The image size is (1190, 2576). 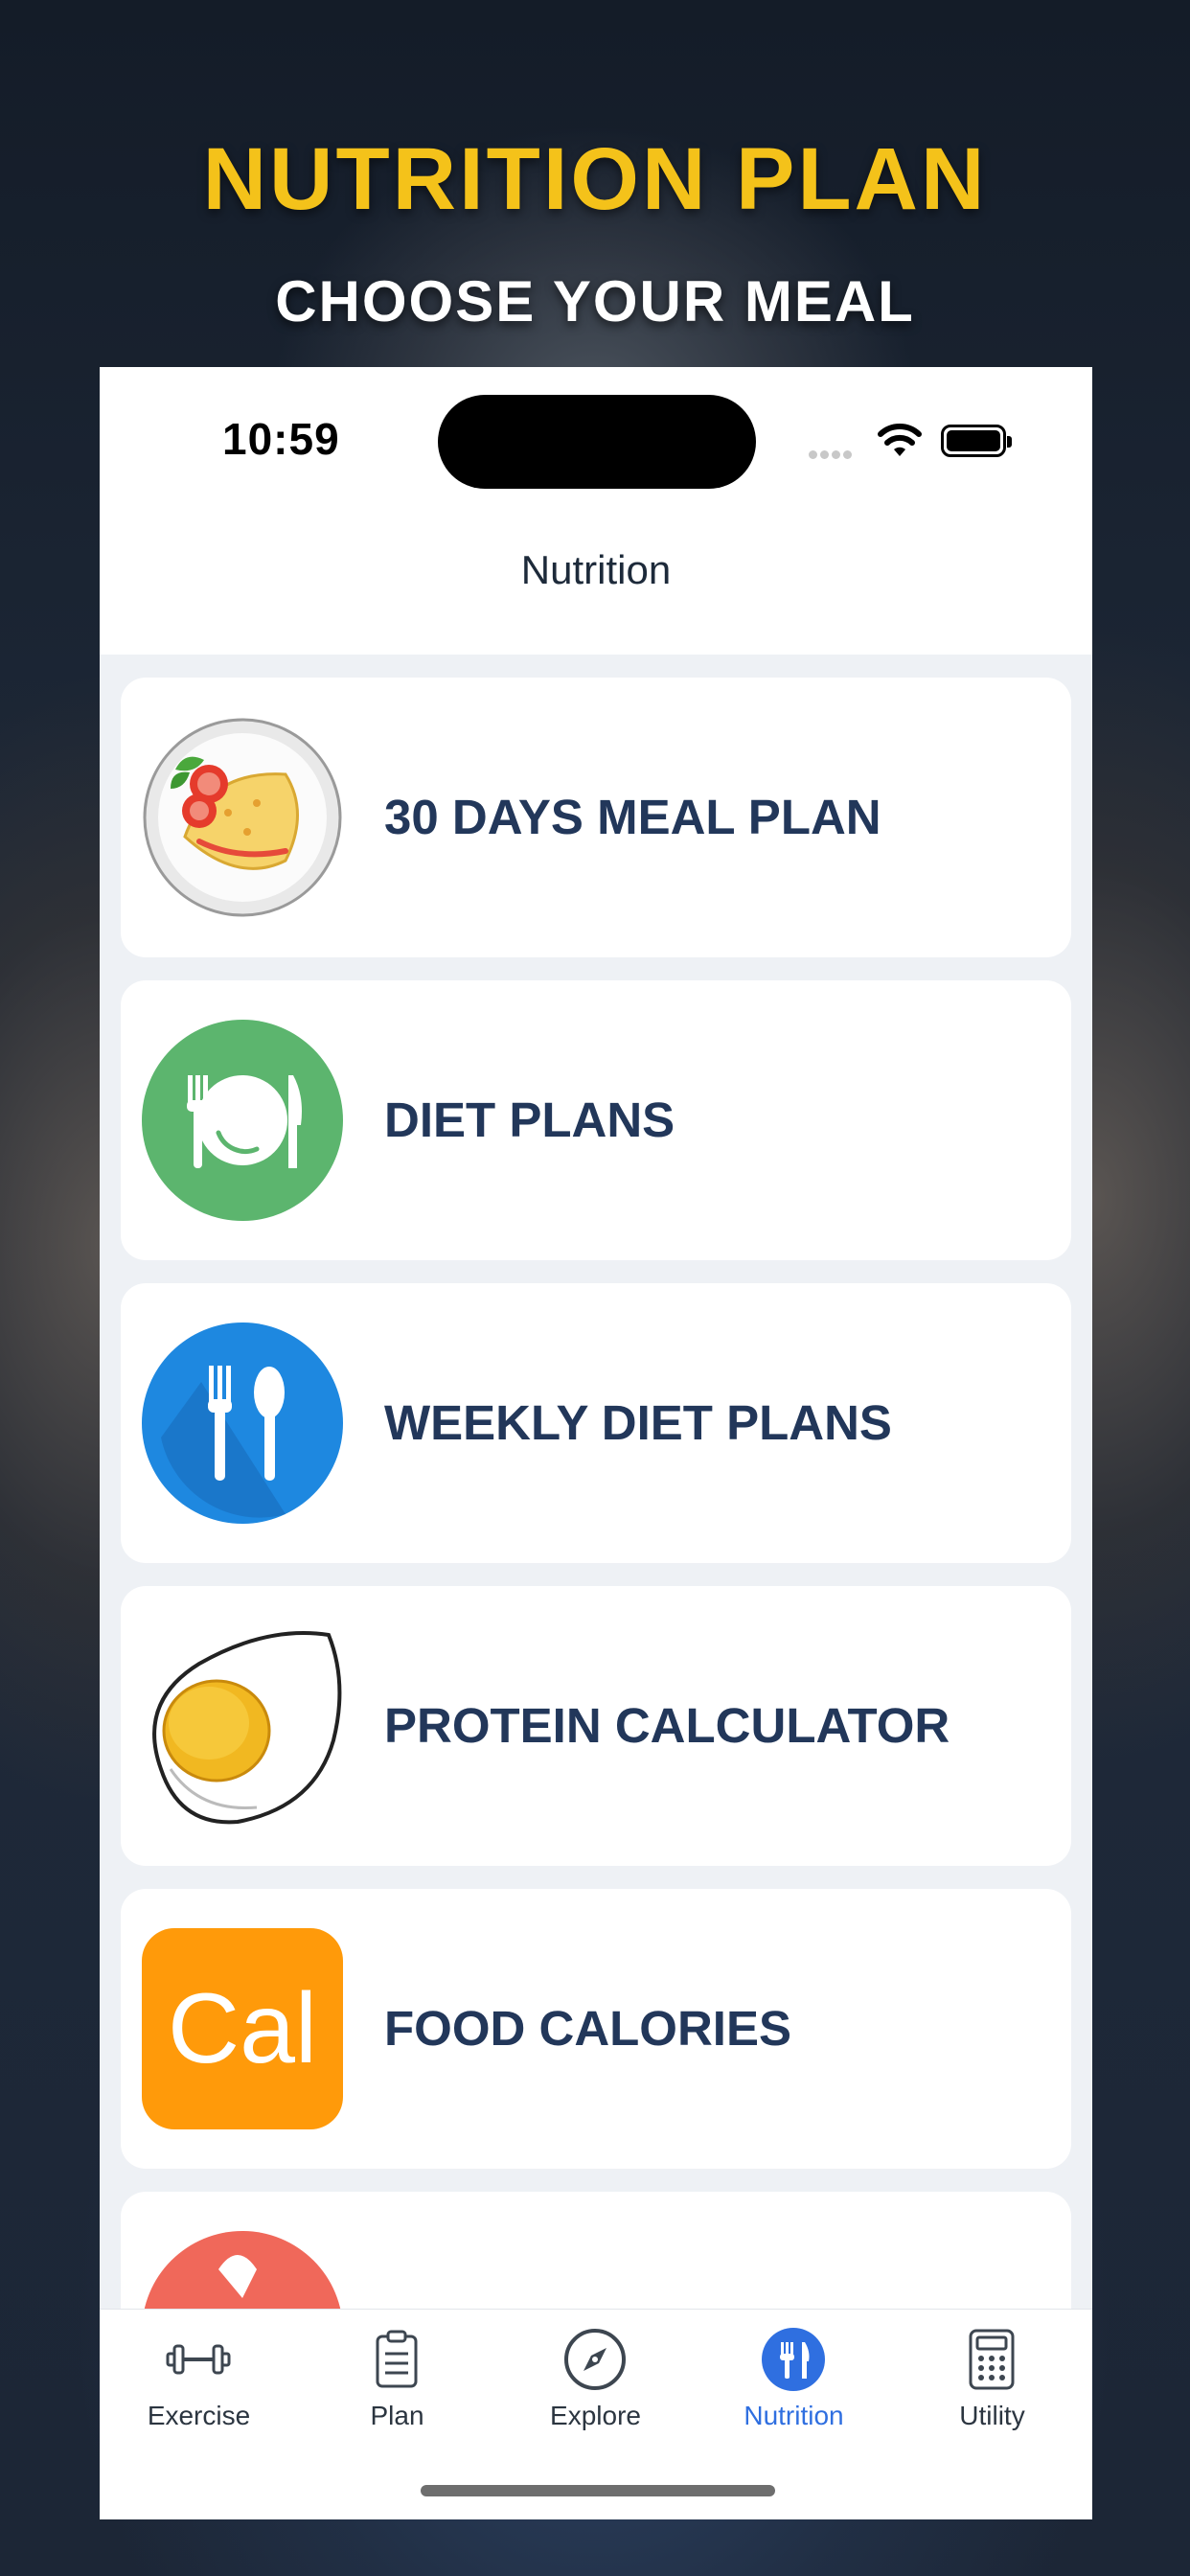 What do you see at coordinates (595, 179) in the screenshot?
I see `promo-headline: NUTRITION PLAN` at bounding box center [595, 179].